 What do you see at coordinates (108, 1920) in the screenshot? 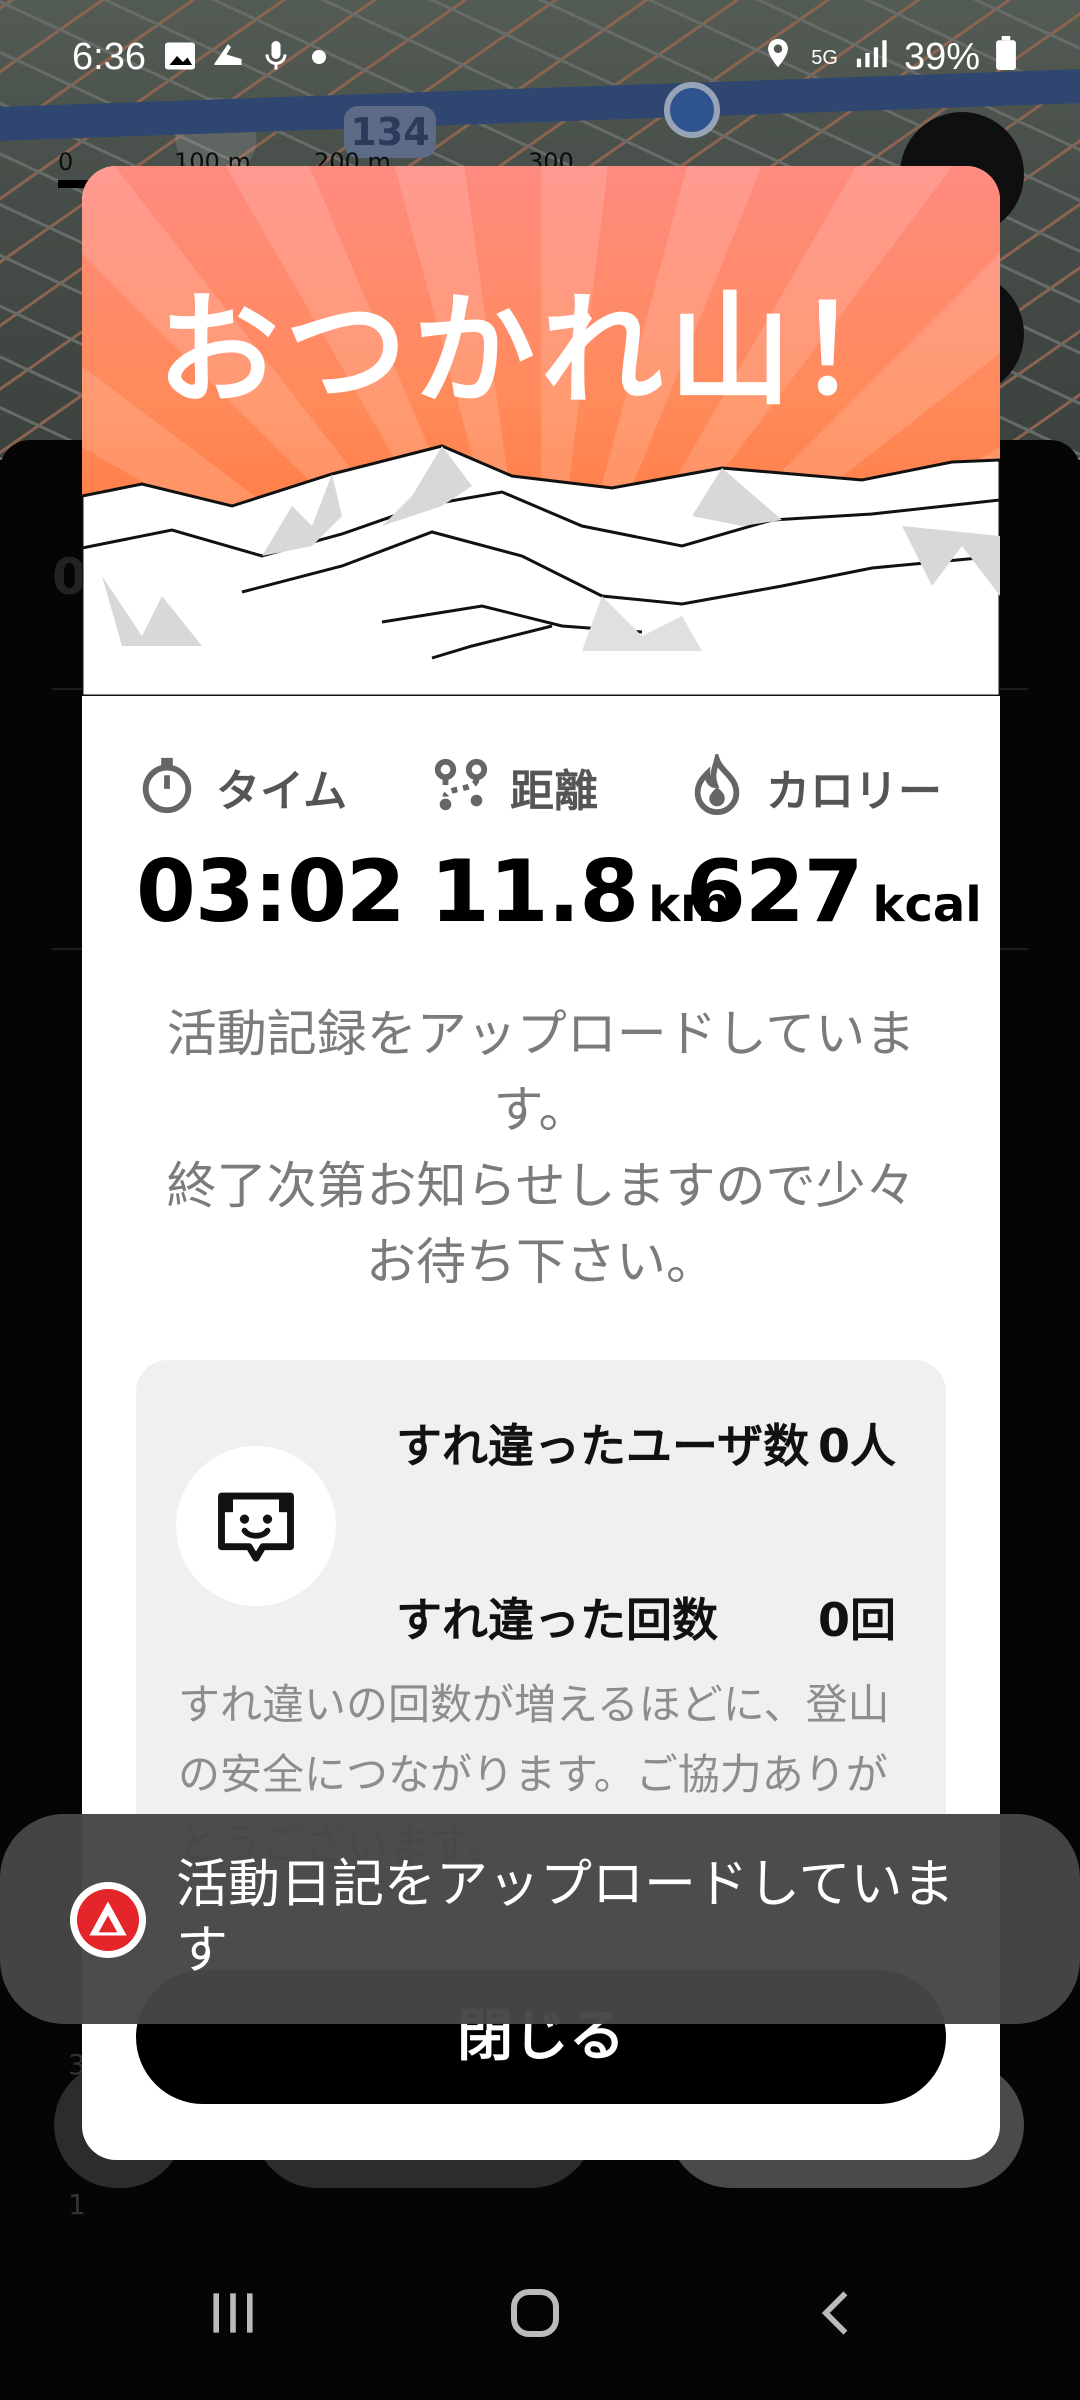
I see `yamap-logo-icon` at bounding box center [108, 1920].